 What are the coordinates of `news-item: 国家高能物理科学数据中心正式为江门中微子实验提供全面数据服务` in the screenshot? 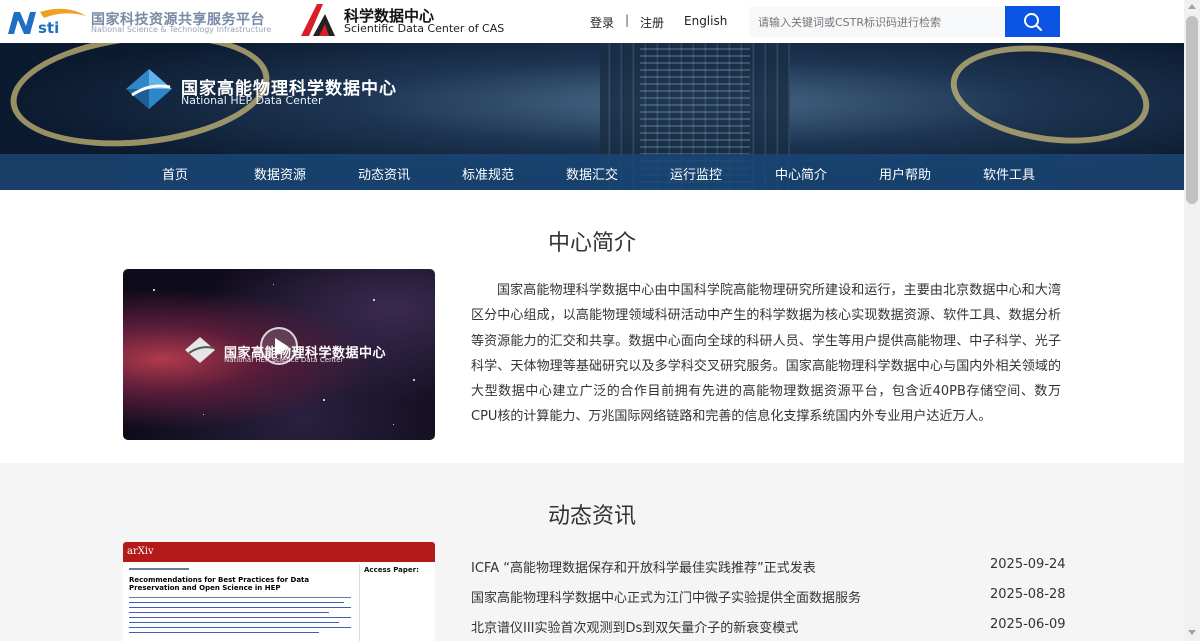 It's located at (706, 596).